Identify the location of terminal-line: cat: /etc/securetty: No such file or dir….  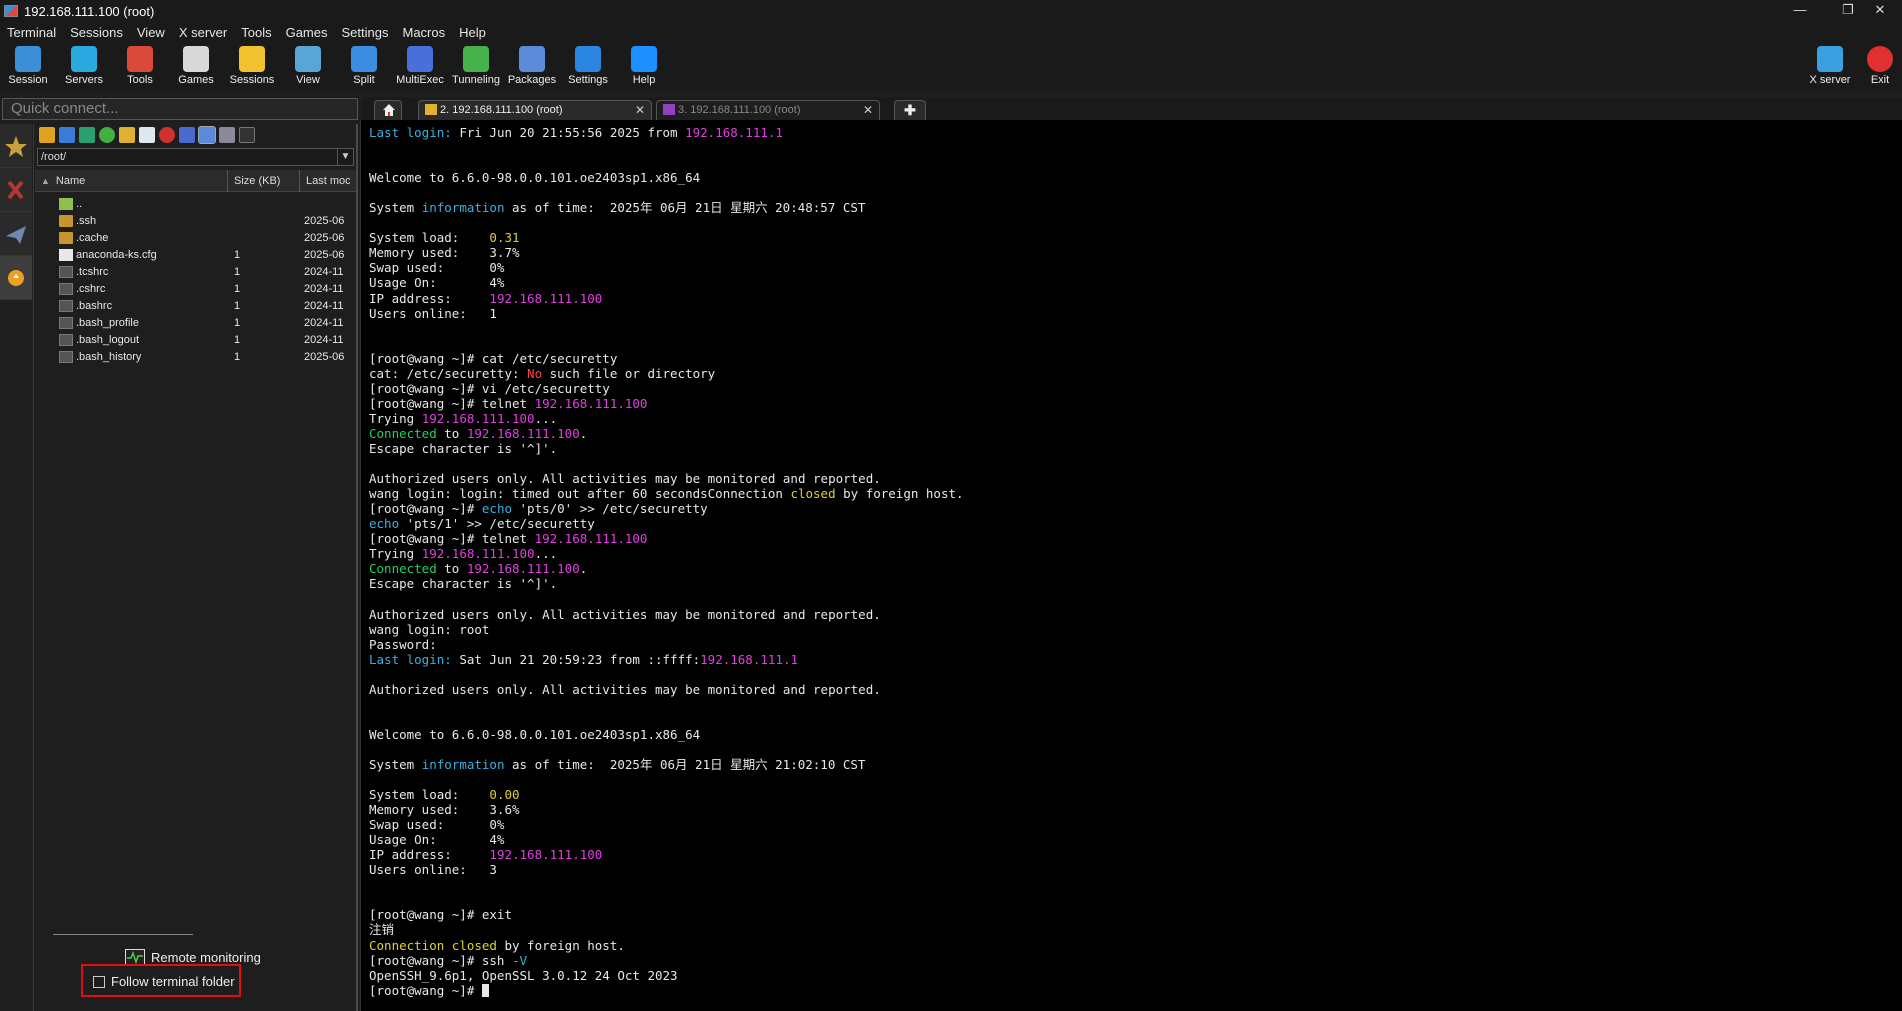
(666, 373).